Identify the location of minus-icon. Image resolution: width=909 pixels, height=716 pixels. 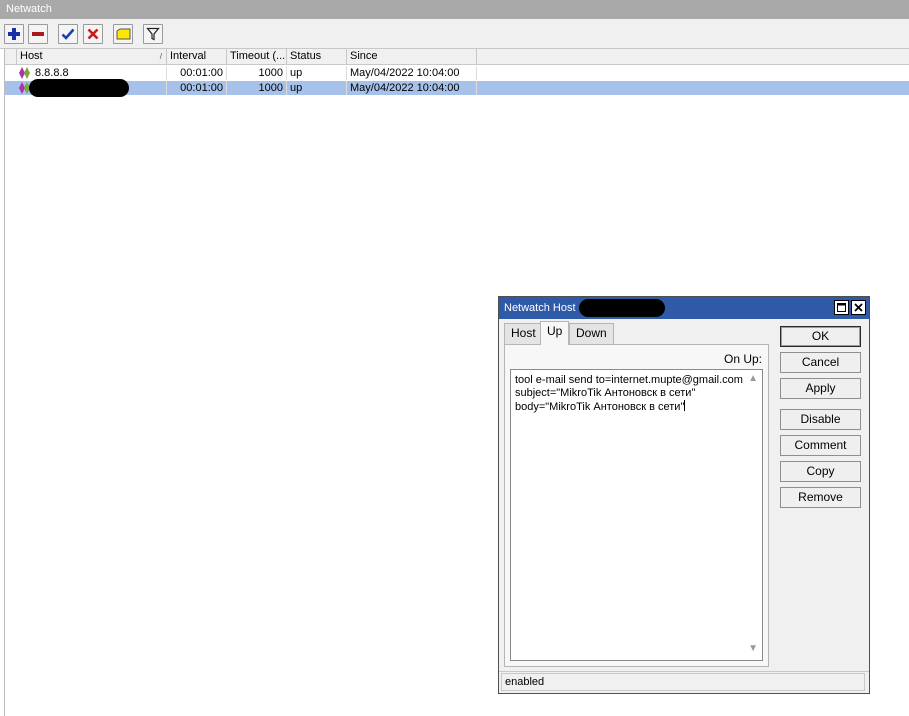
(38, 34).